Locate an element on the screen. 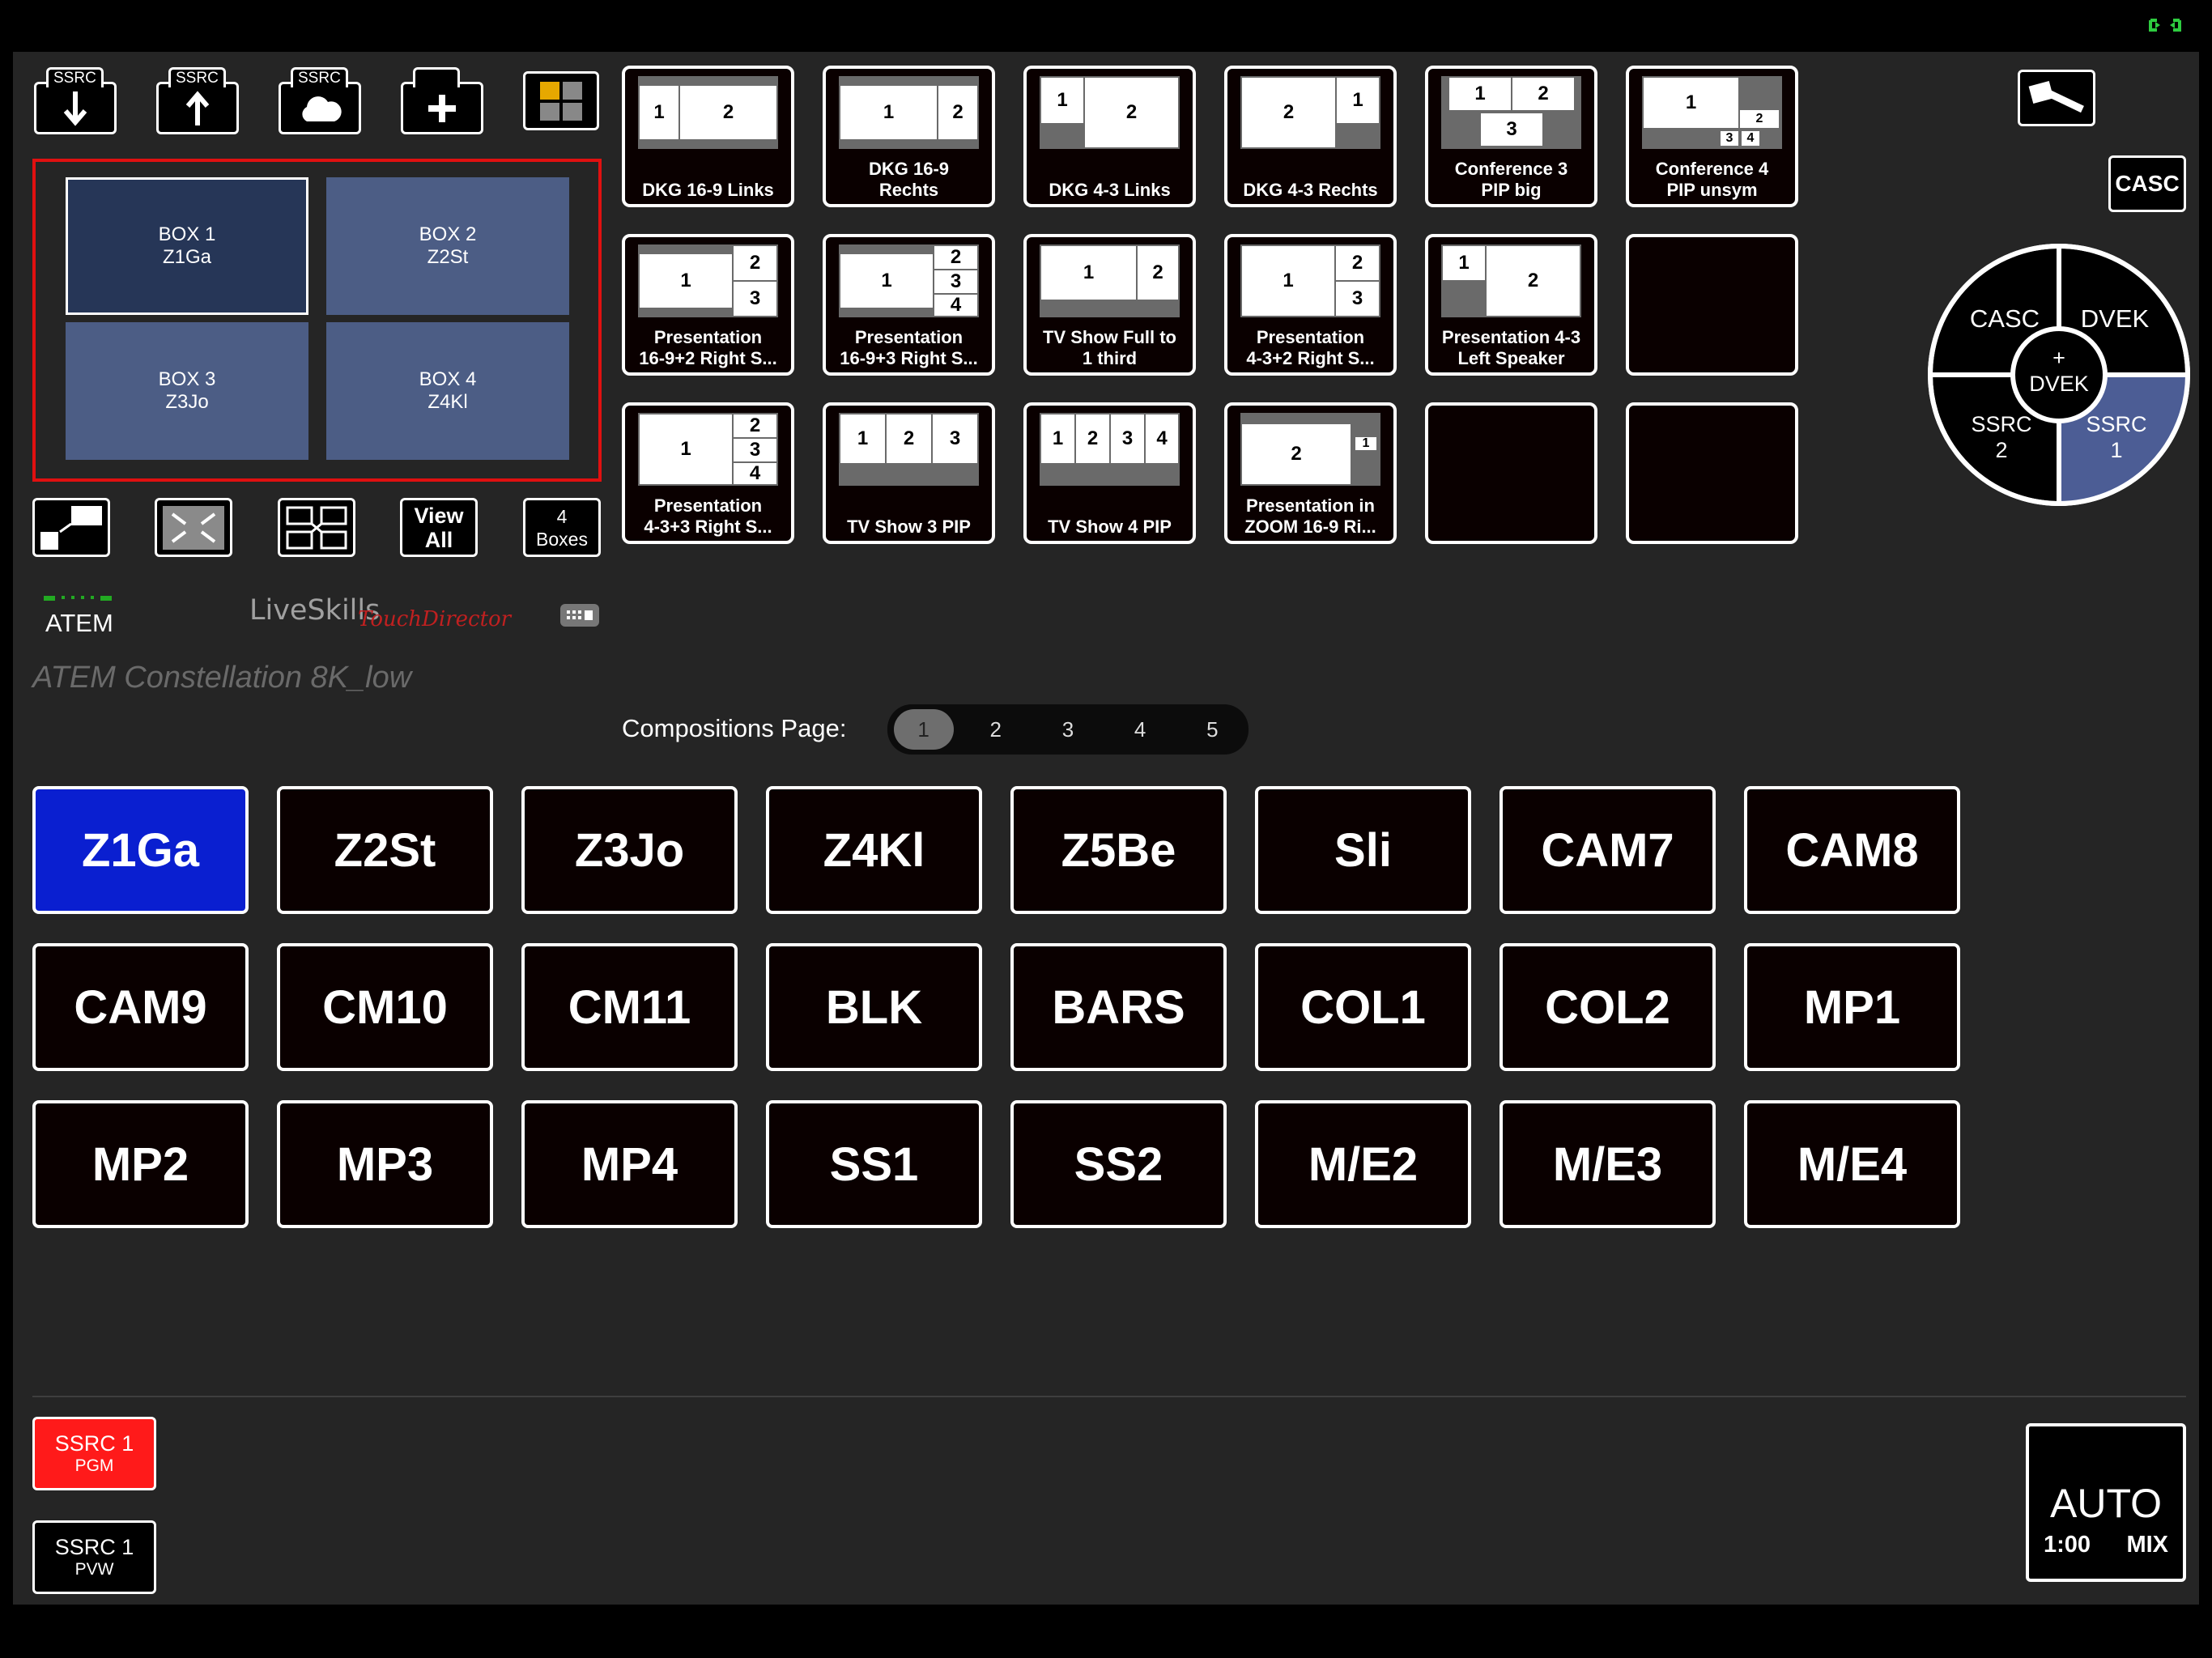 This screenshot has height=1658, width=2212. keypad-icon is located at coordinates (580, 615).